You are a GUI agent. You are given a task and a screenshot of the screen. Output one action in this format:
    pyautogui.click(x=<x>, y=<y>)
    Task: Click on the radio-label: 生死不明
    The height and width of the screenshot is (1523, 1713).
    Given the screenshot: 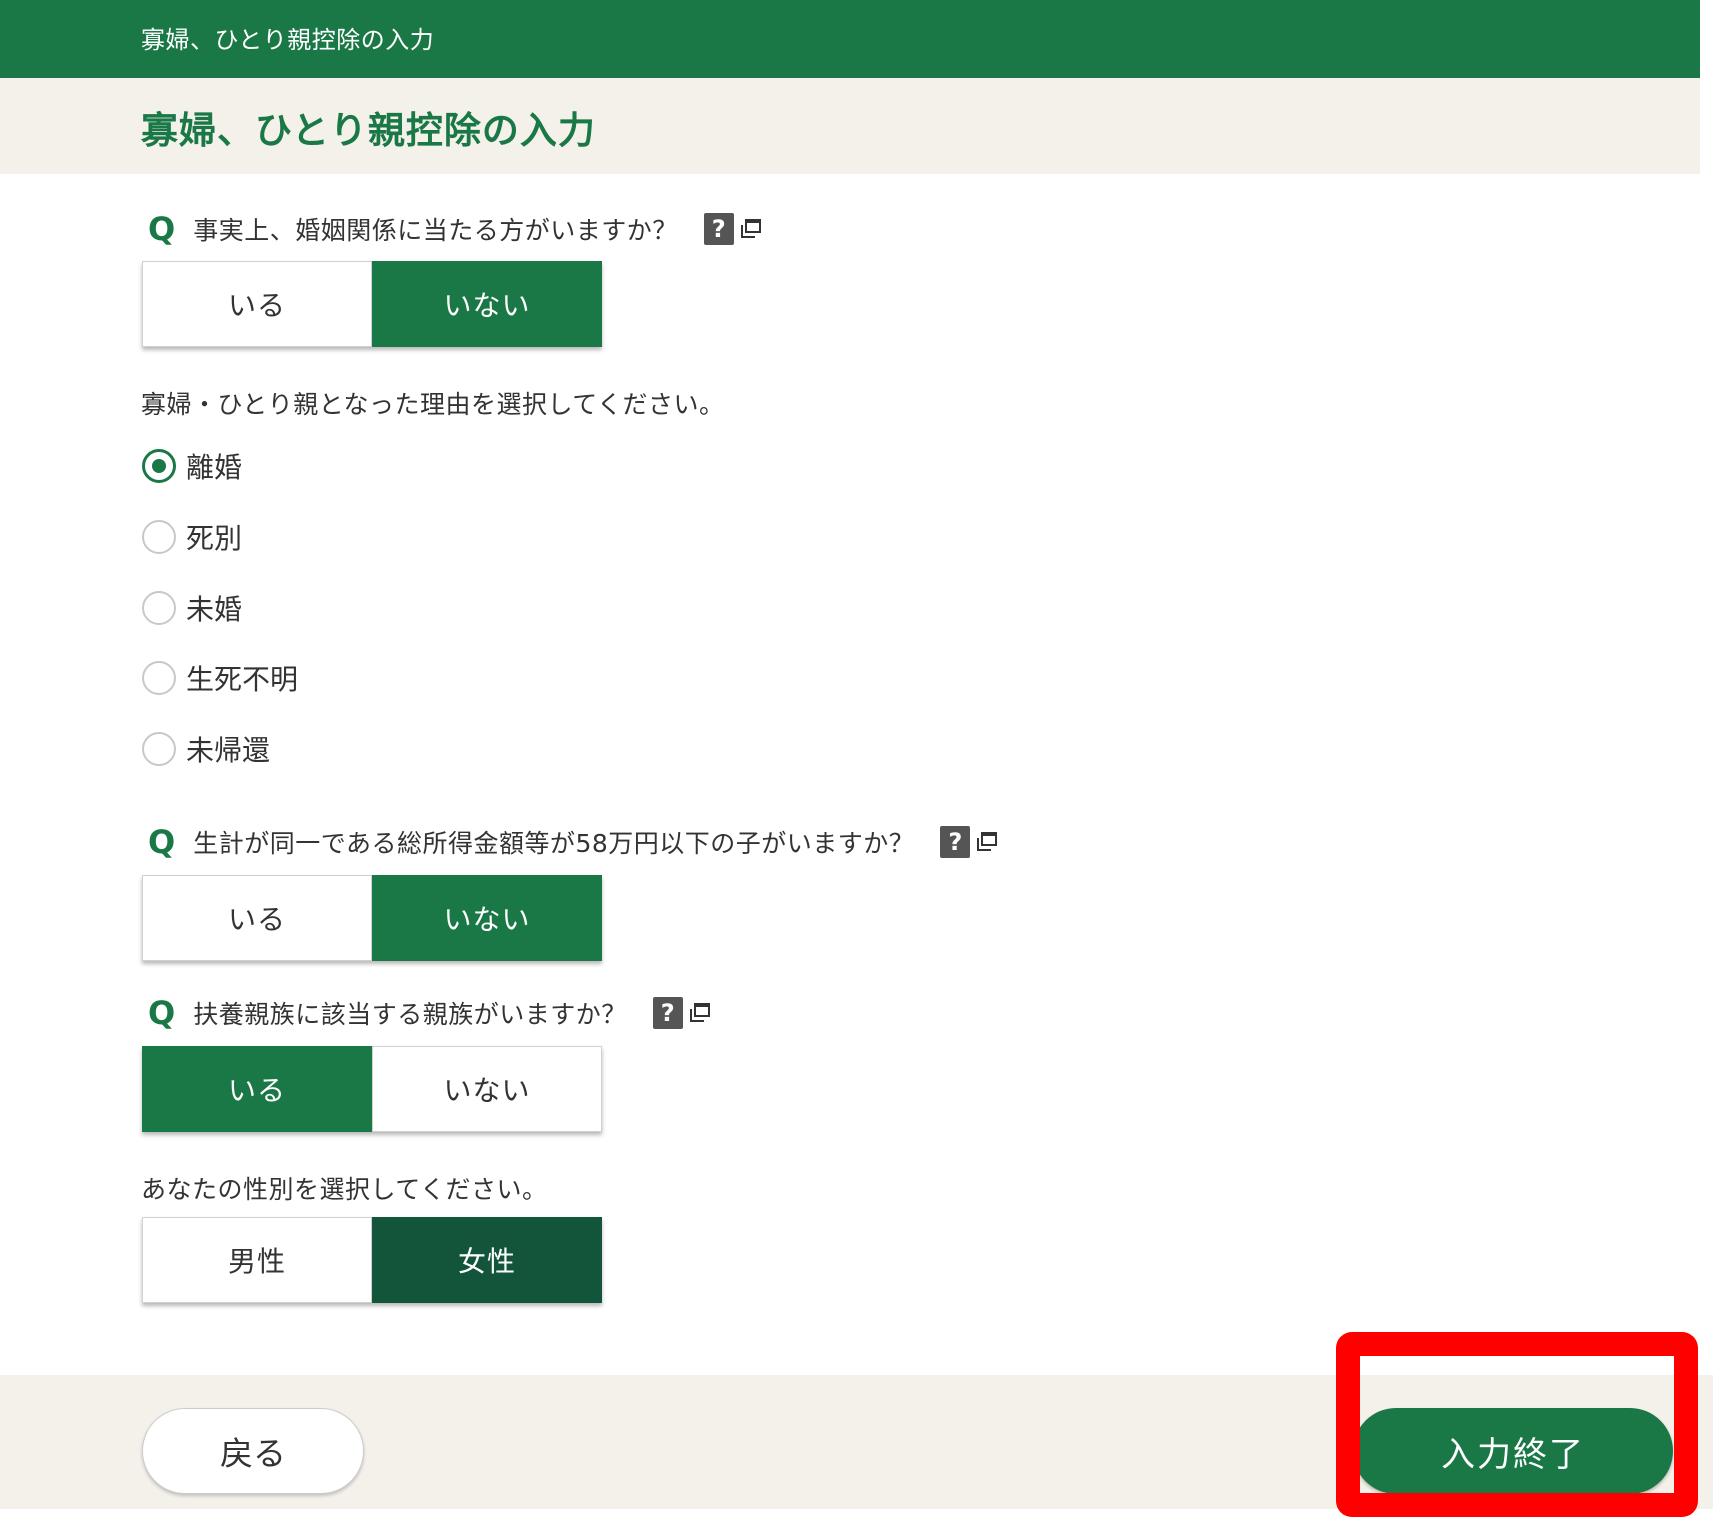 What is the action you would take?
    pyautogui.click(x=242, y=679)
    